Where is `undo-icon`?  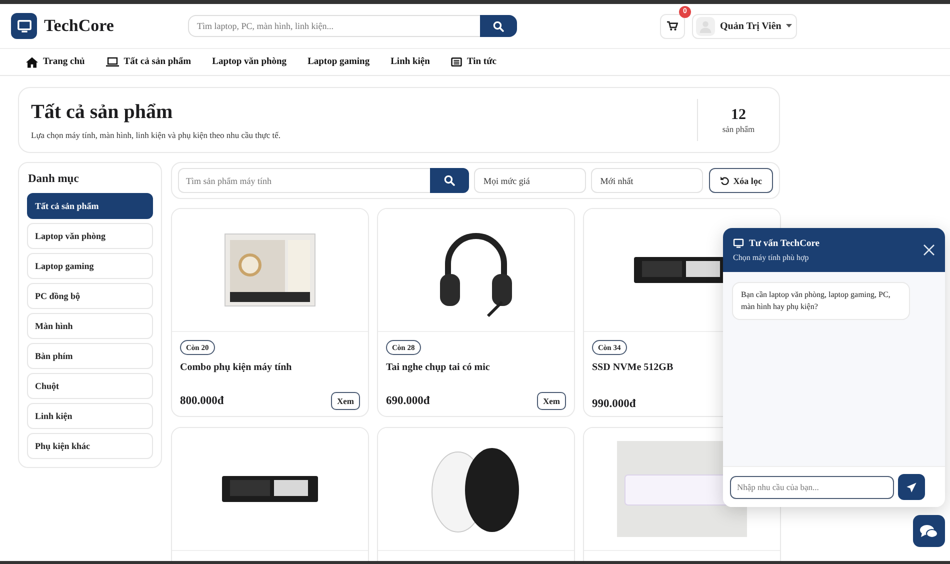 undo-icon is located at coordinates (725, 180).